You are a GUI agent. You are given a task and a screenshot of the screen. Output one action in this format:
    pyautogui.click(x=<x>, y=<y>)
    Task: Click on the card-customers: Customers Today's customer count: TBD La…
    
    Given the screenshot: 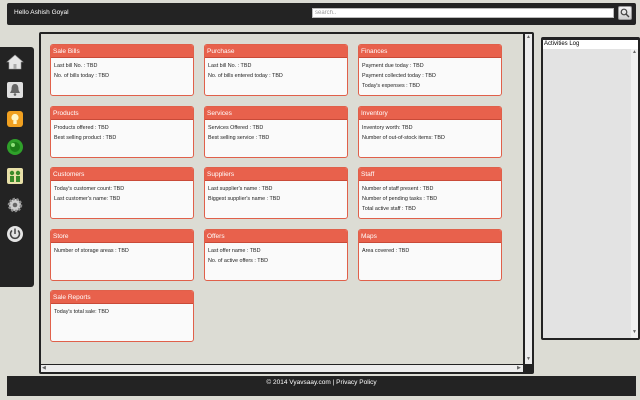 What is the action you would take?
    pyautogui.click(x=122, y=193)
    